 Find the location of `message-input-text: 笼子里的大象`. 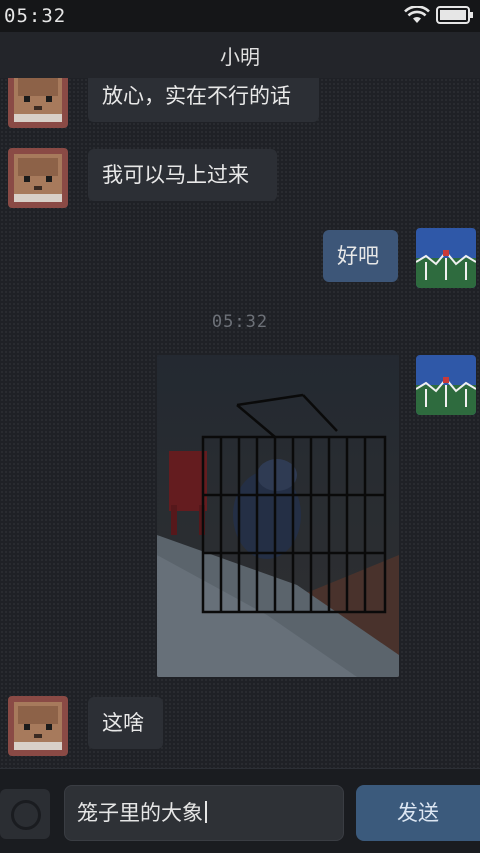

message-input-text: 笼子里的大象 is located at coordinates (140, 813).